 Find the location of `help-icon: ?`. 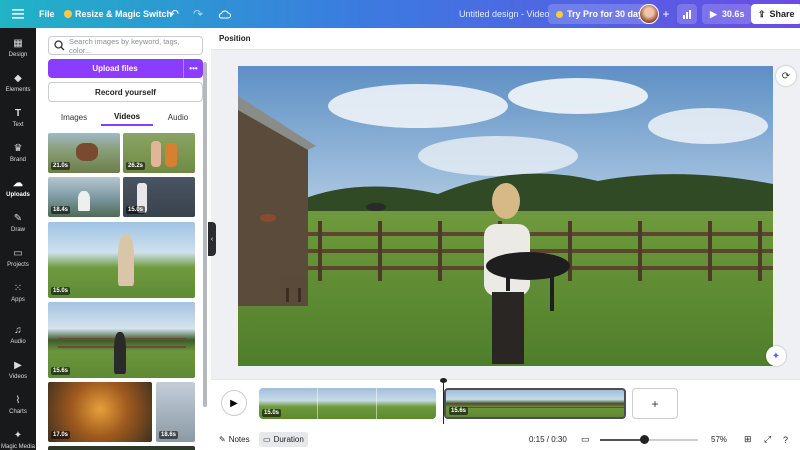

help-icon: ? is located at coordinates (785, 439).